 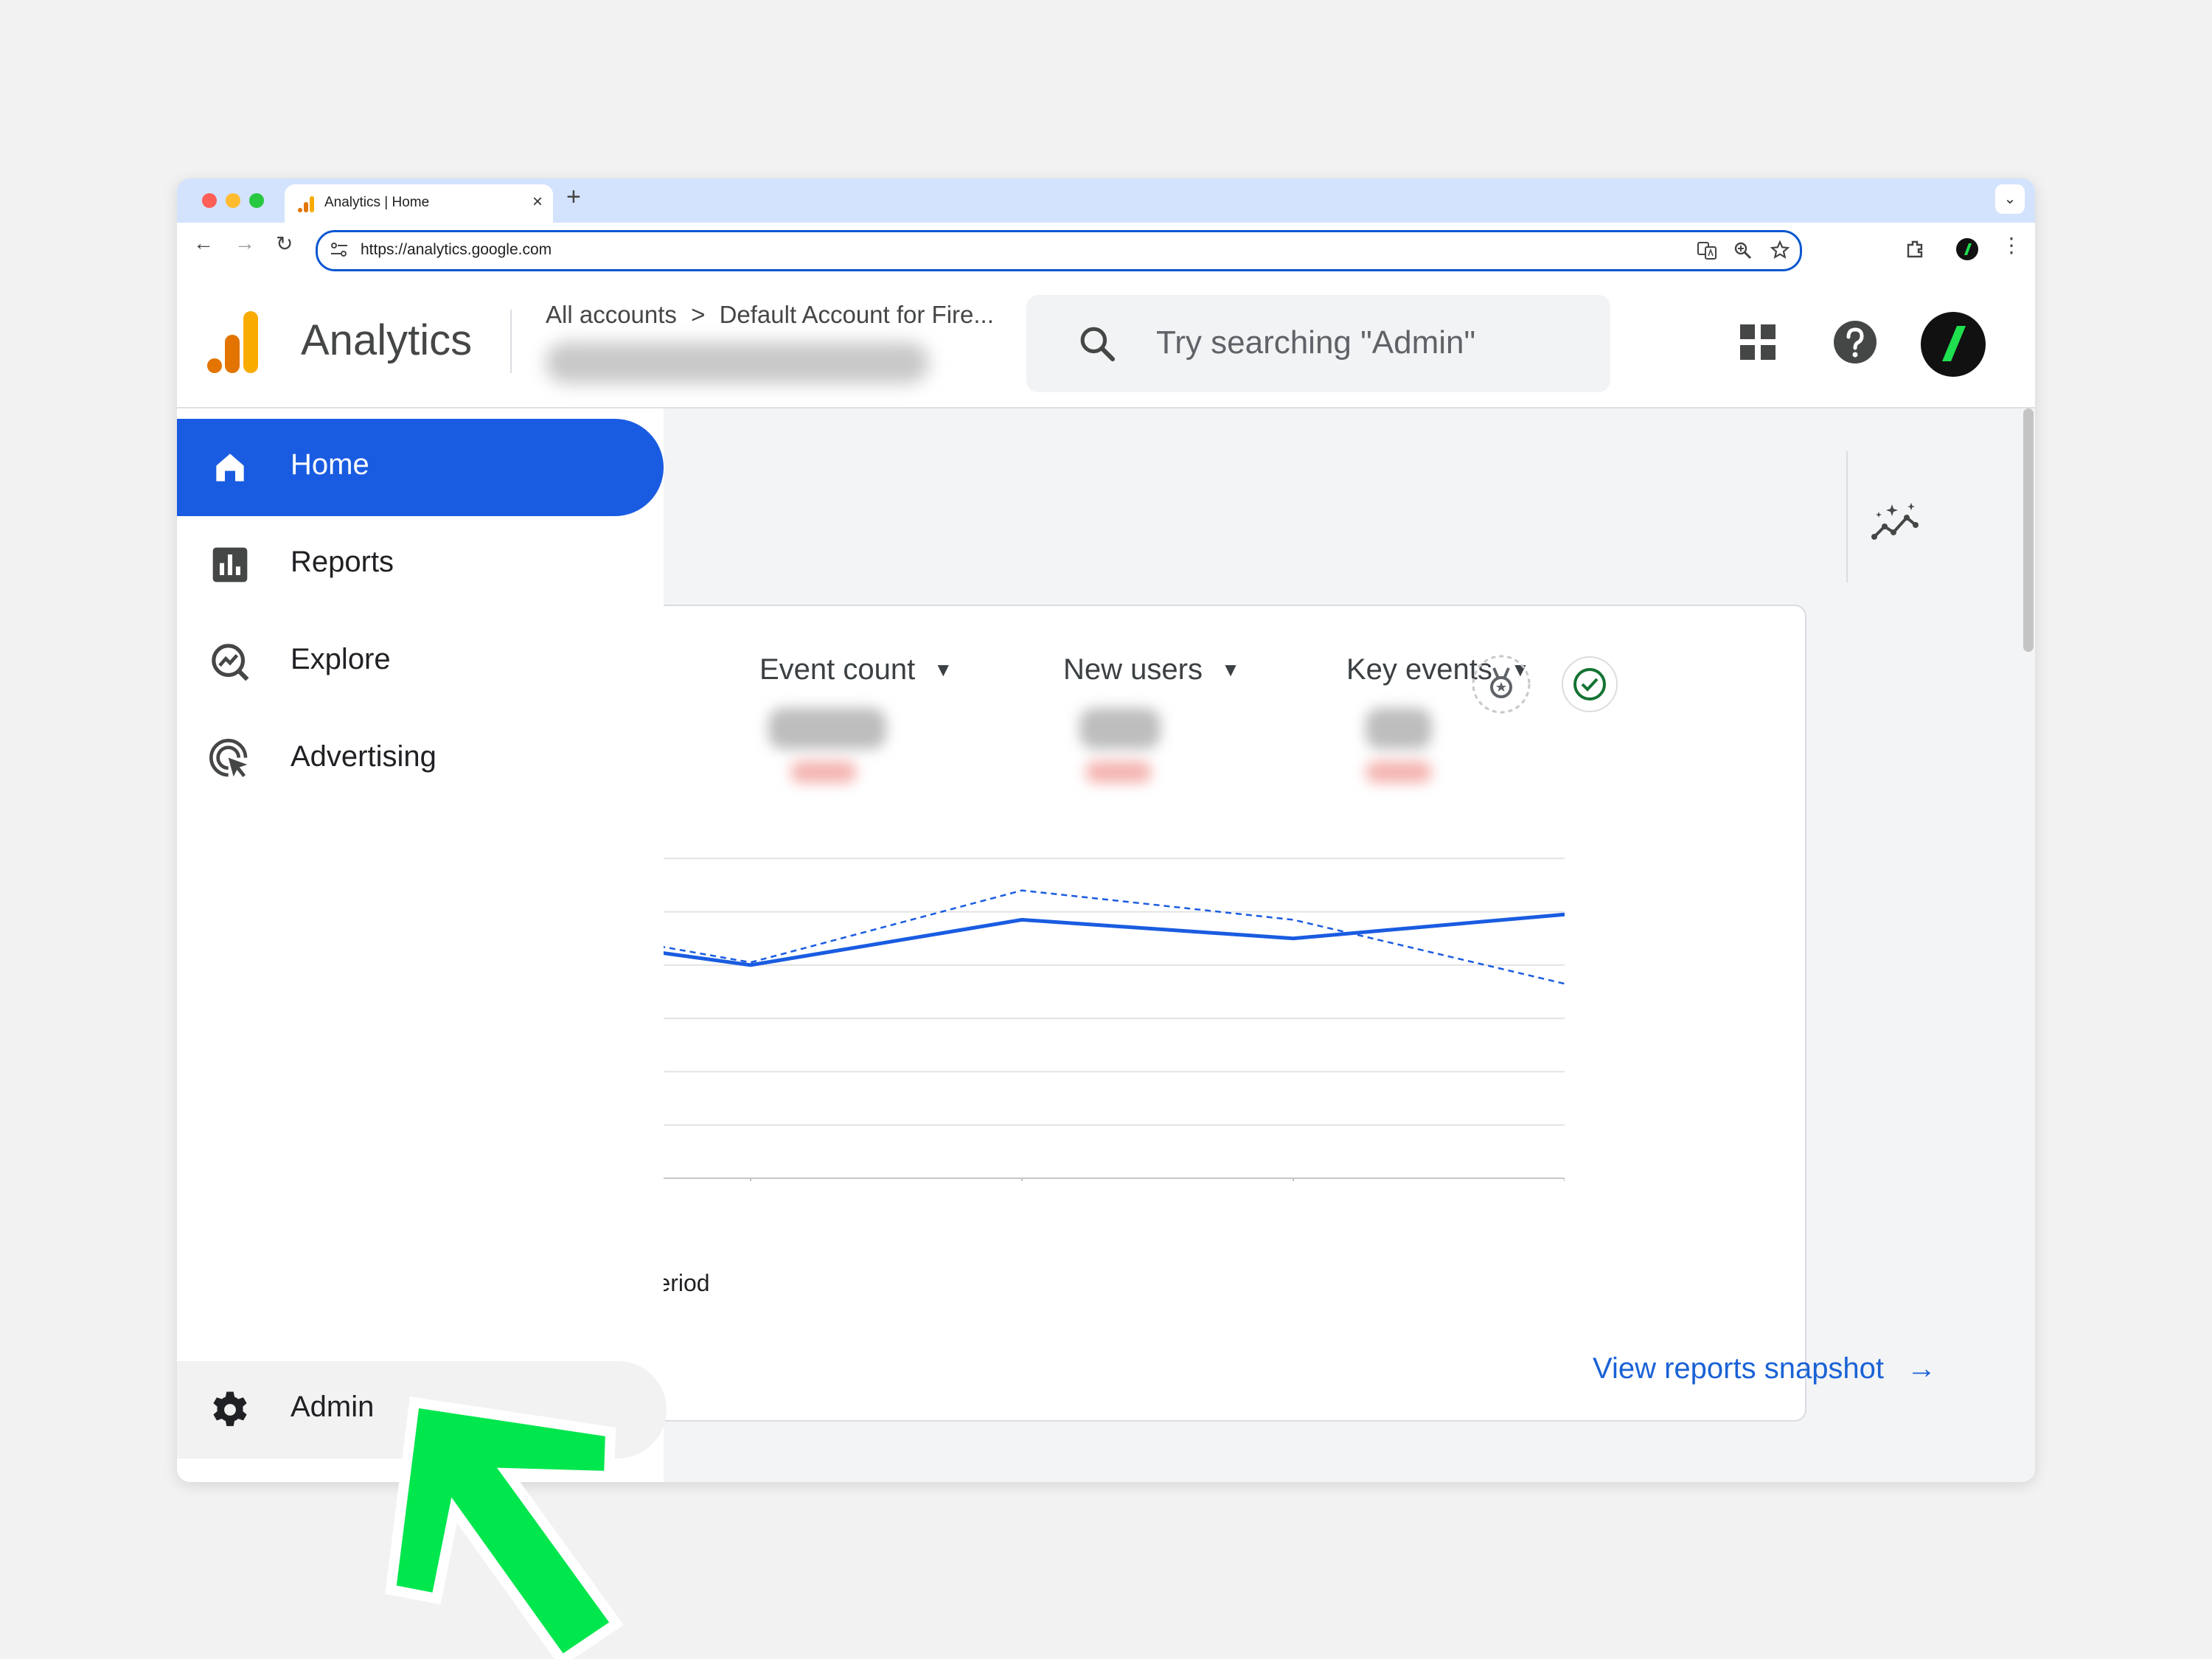 I want to click on new-tab-button: +, so click(x=573, y=197).